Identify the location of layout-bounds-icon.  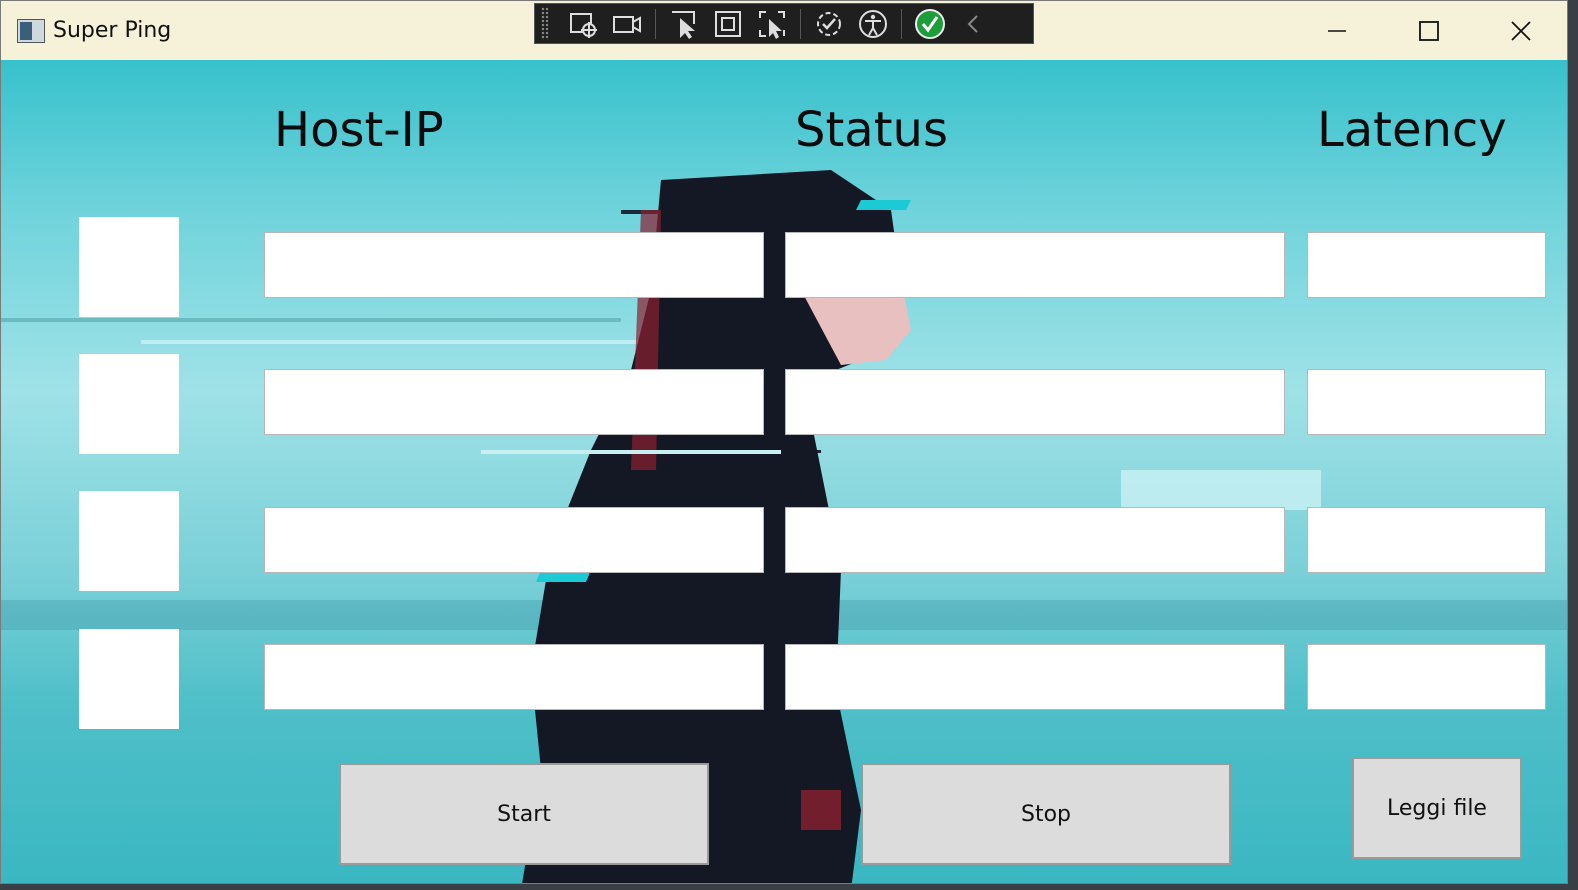
(728, 23).